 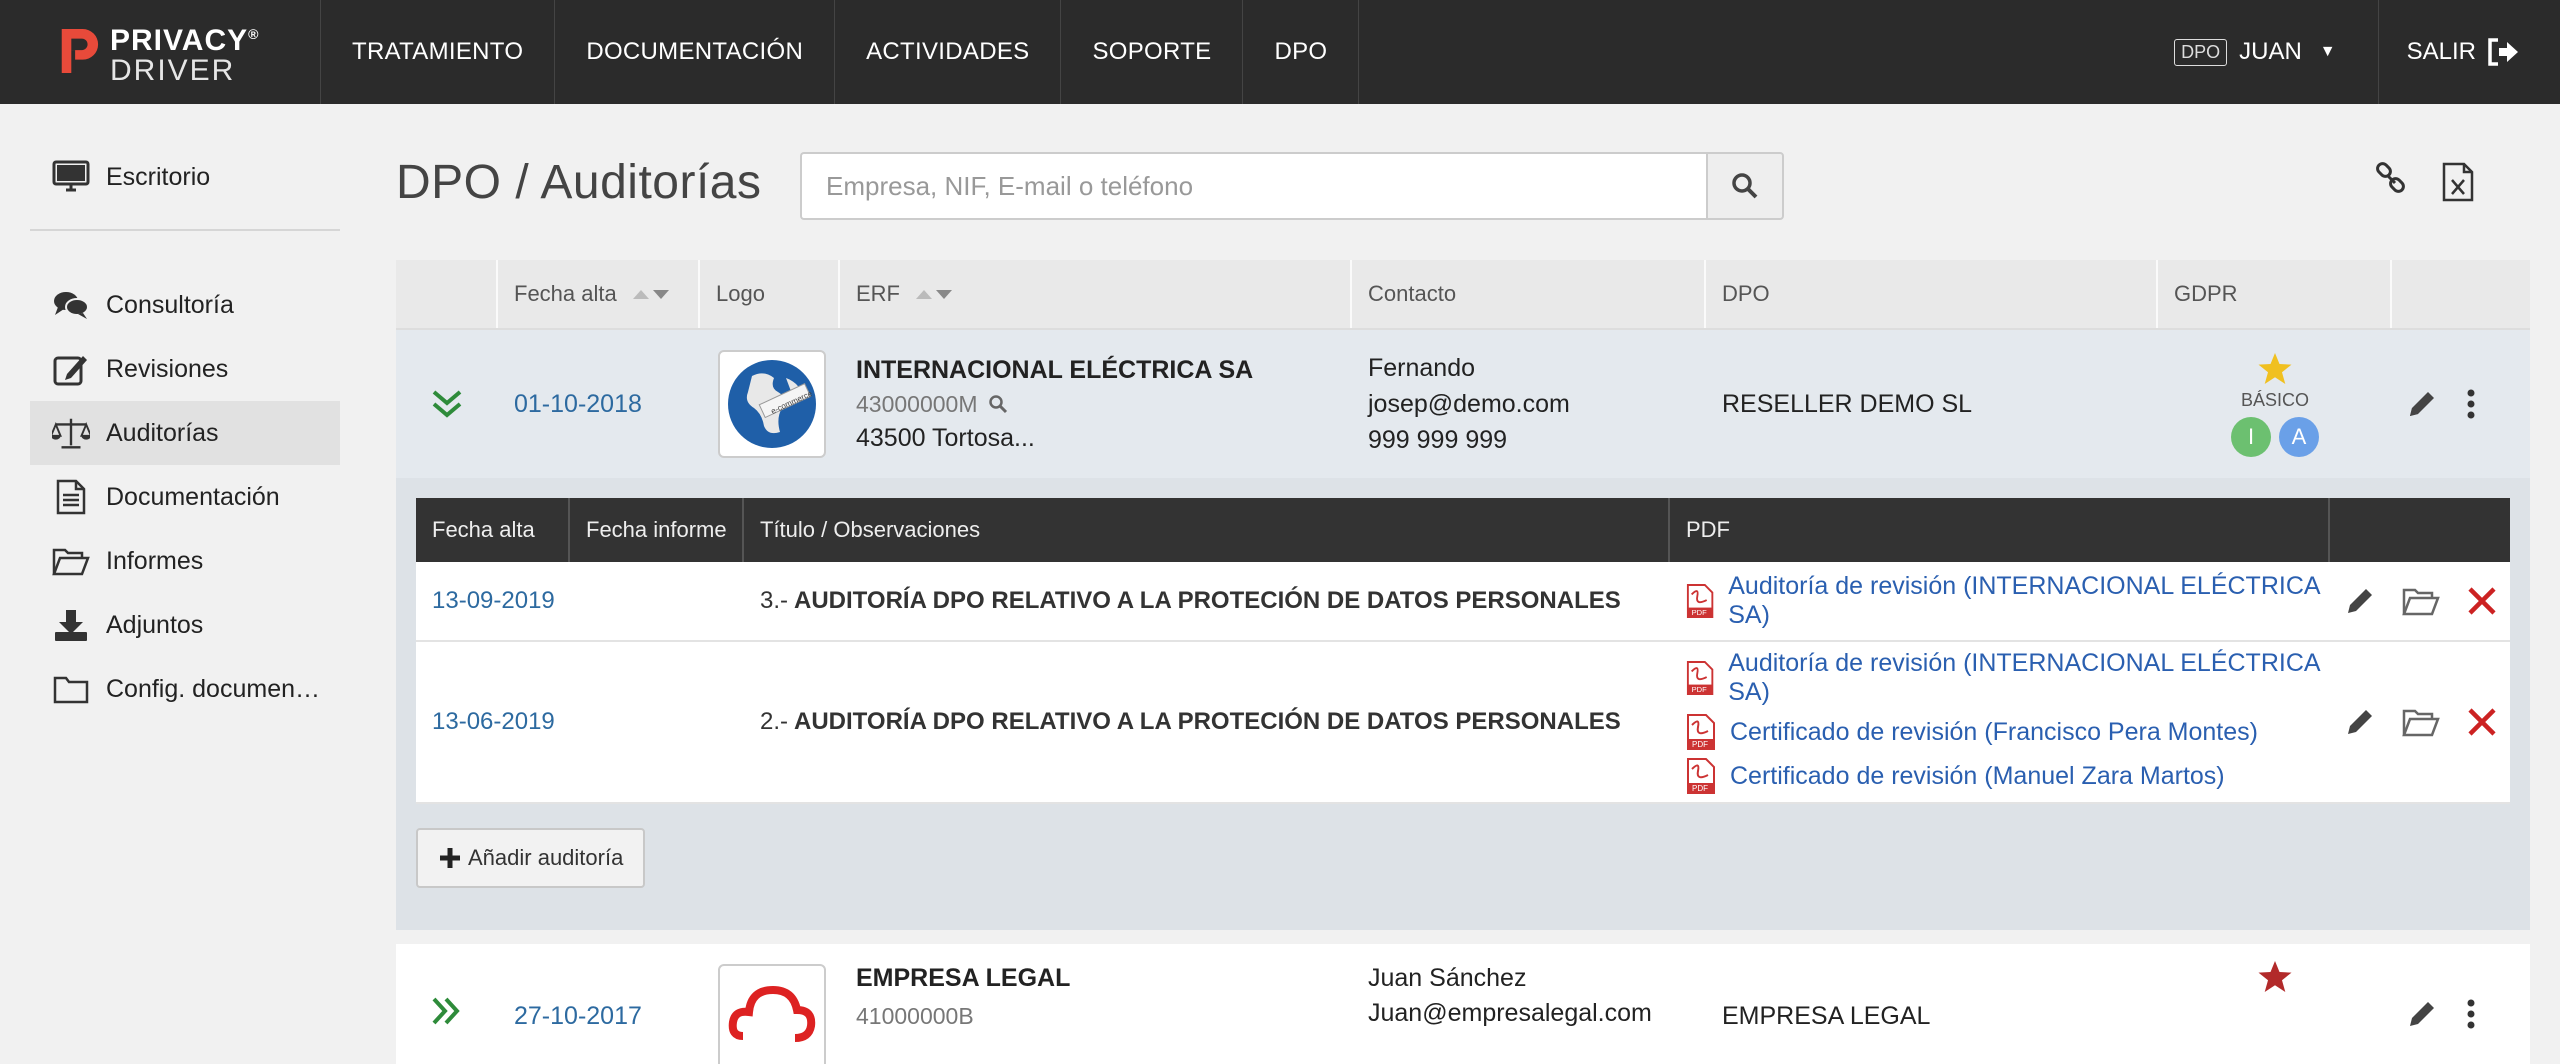 What do you see at coordinates (71, 177) in the screenshot?
I see `monitor-icon` at bounding box center [71, 177].